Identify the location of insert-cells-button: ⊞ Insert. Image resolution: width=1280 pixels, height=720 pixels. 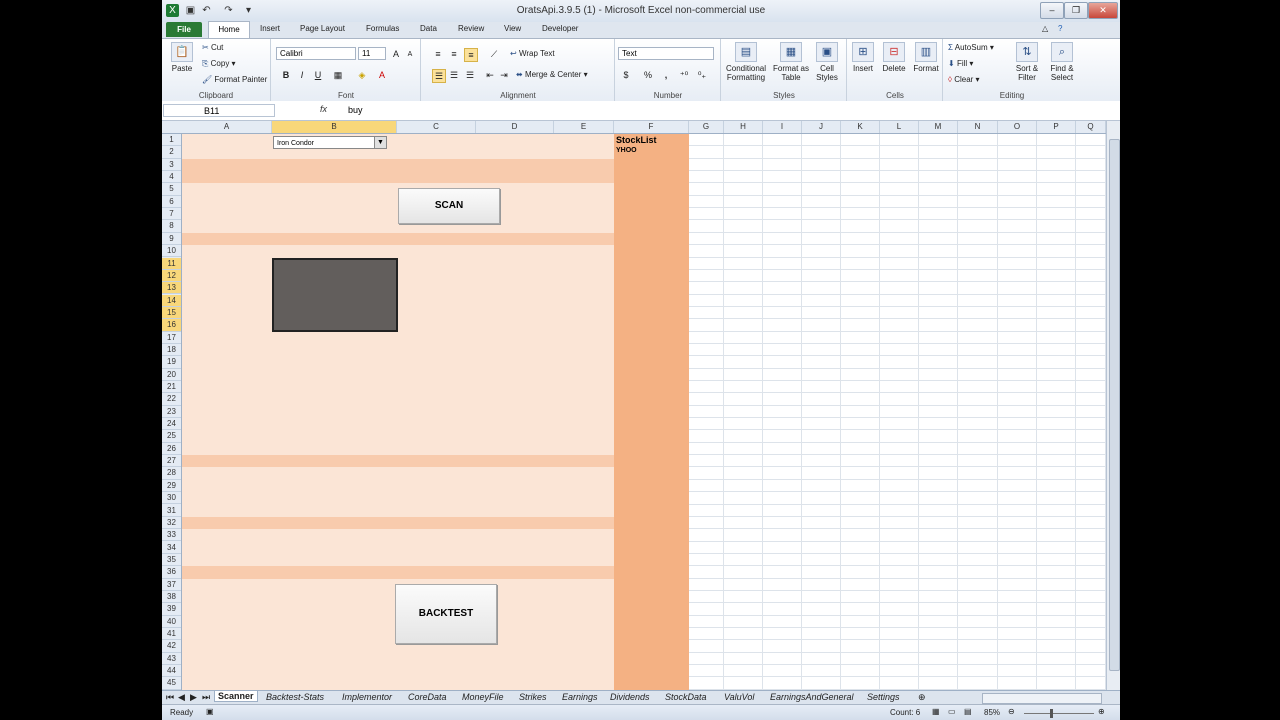
(863, 57).